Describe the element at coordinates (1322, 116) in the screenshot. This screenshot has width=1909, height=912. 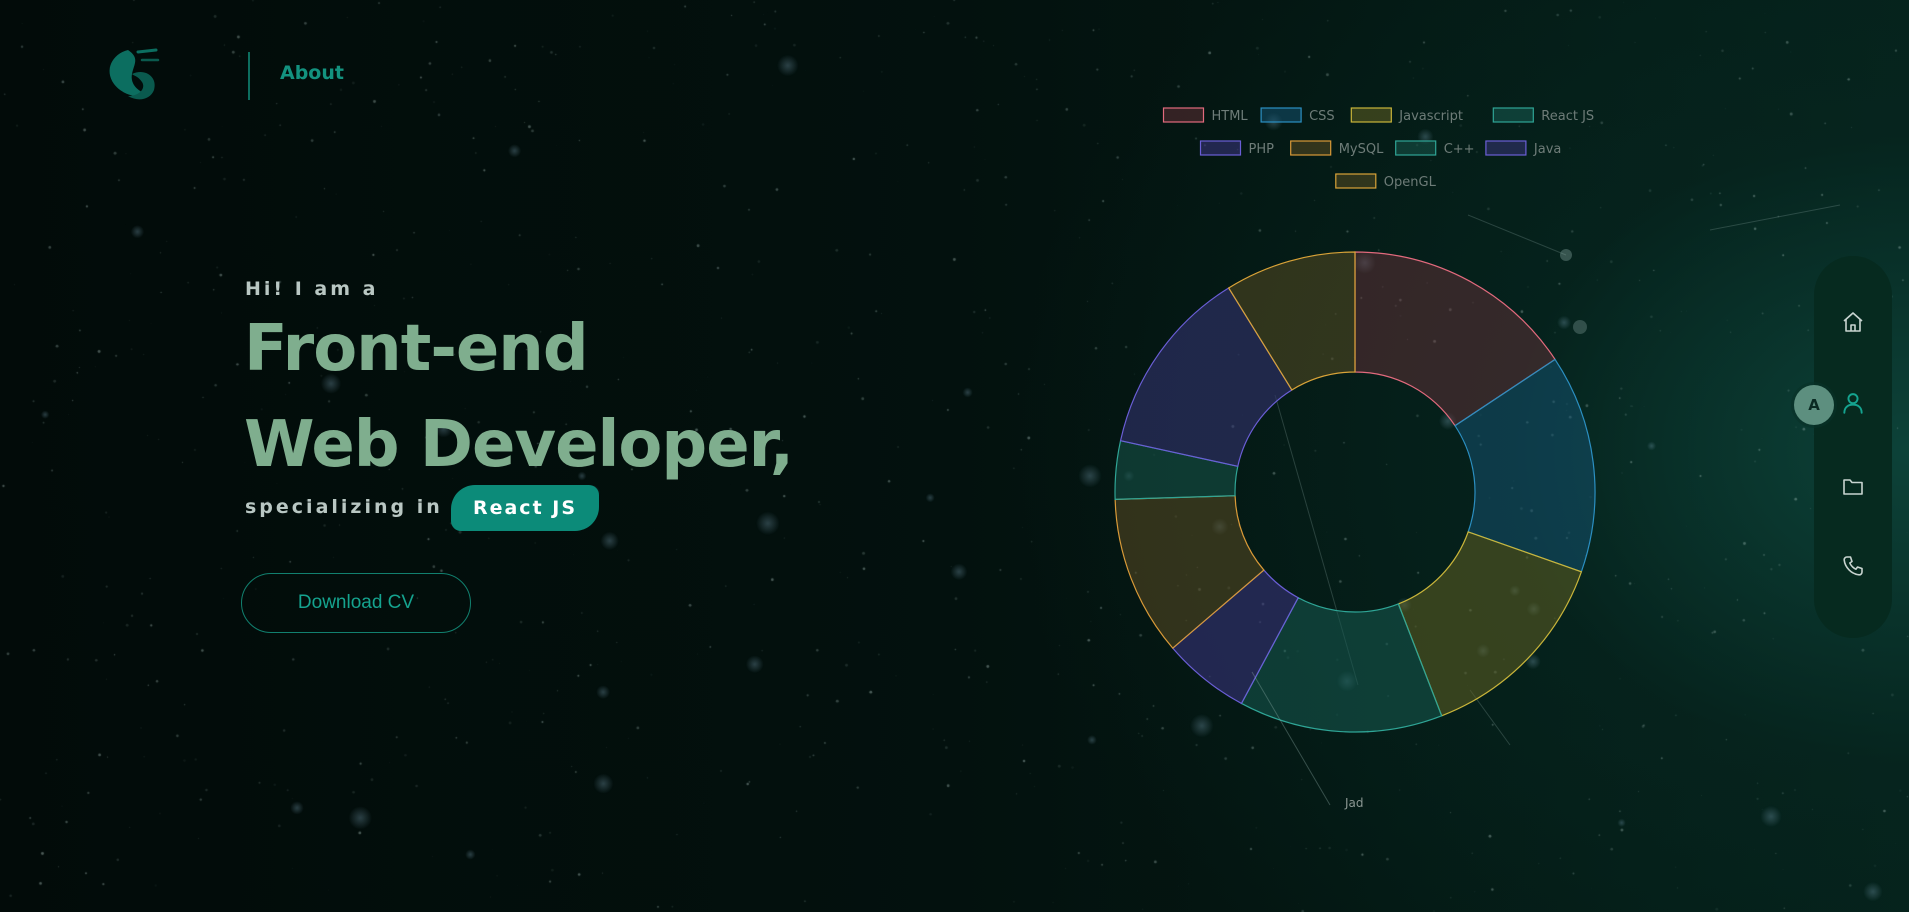
I see `legend-label: CSS` at that location.